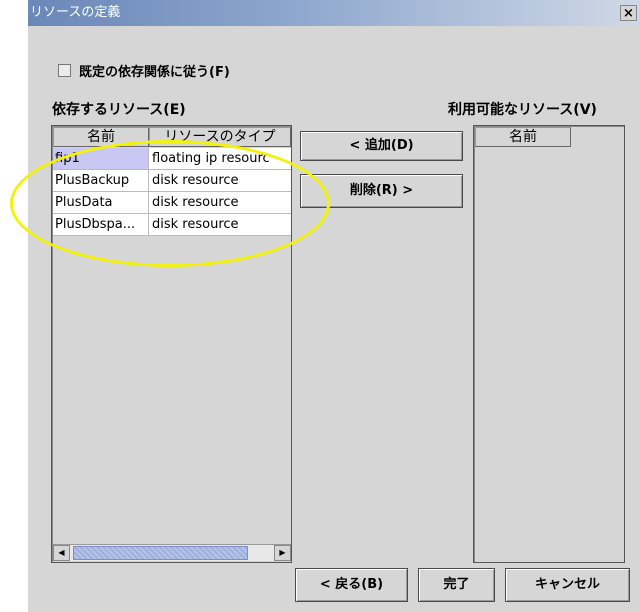 Image resolution: width=639 pixels, height=612 pixels. I want to click on scroll-right-icon: ▶, so click(282, 553).